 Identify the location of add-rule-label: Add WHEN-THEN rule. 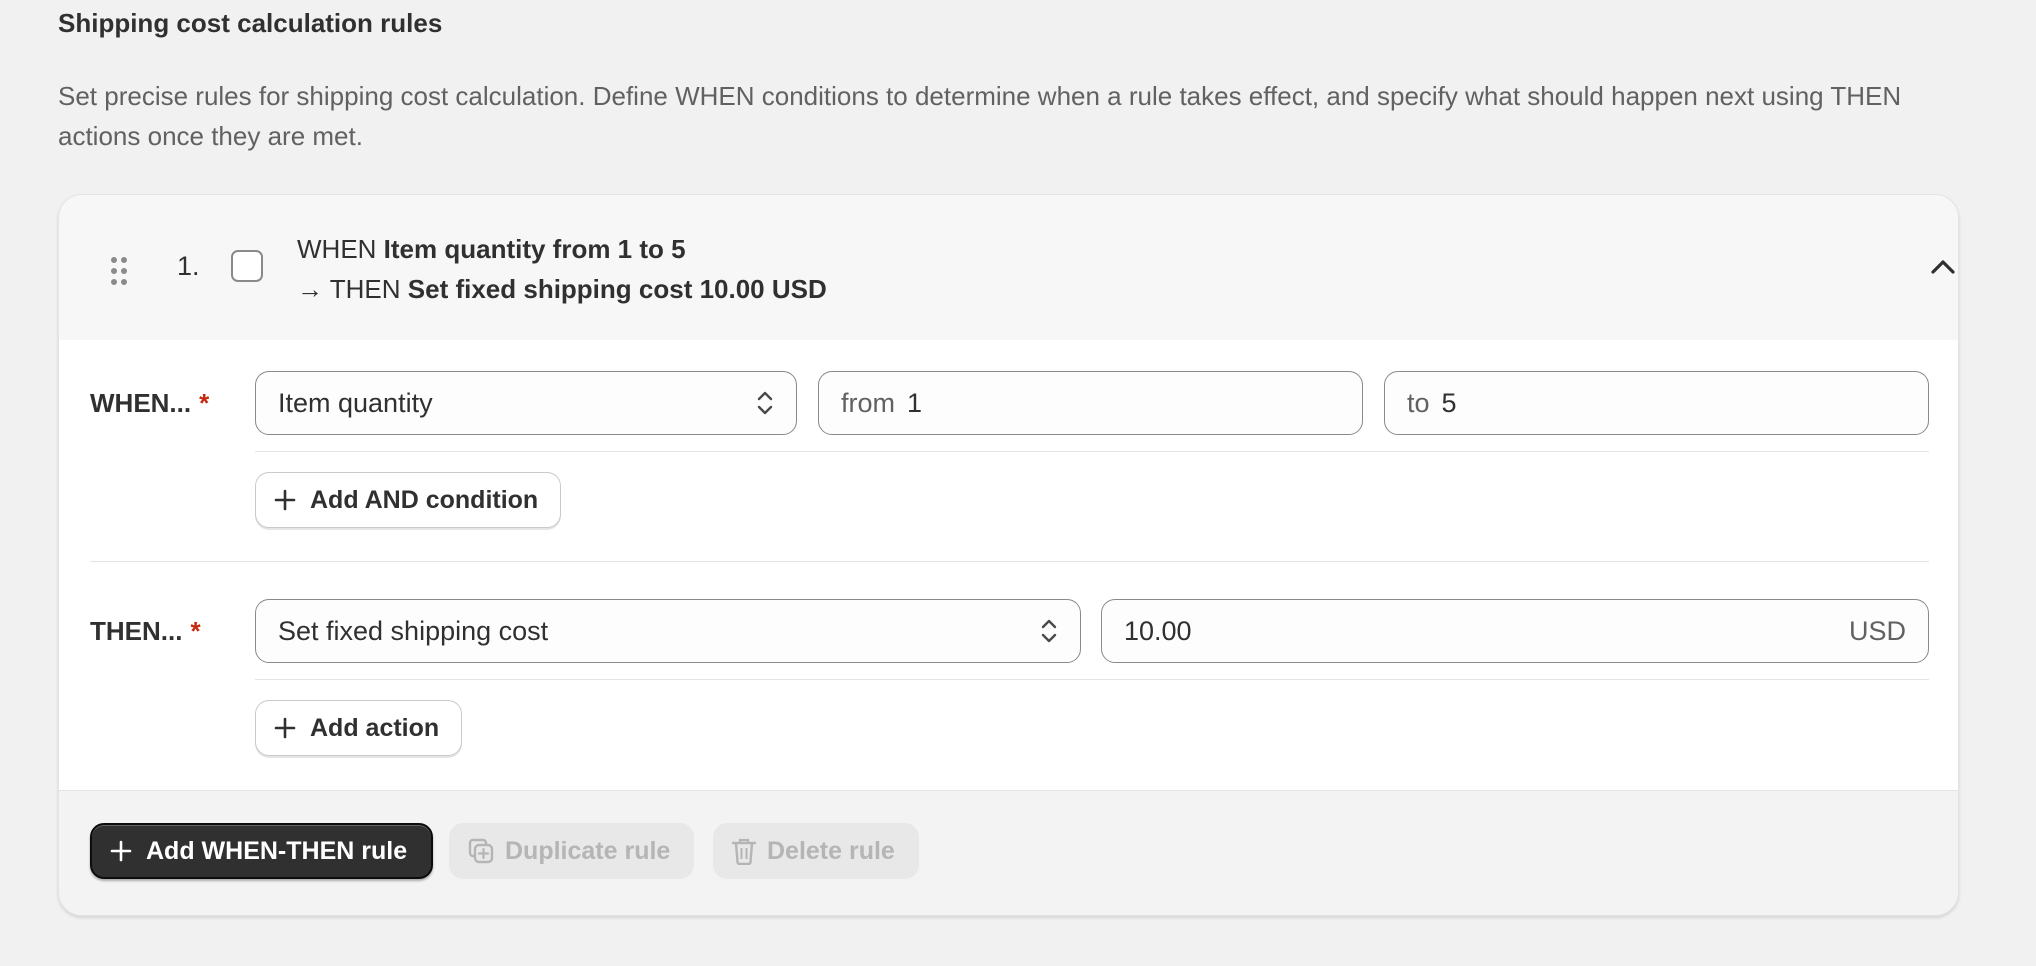
(277, 850).